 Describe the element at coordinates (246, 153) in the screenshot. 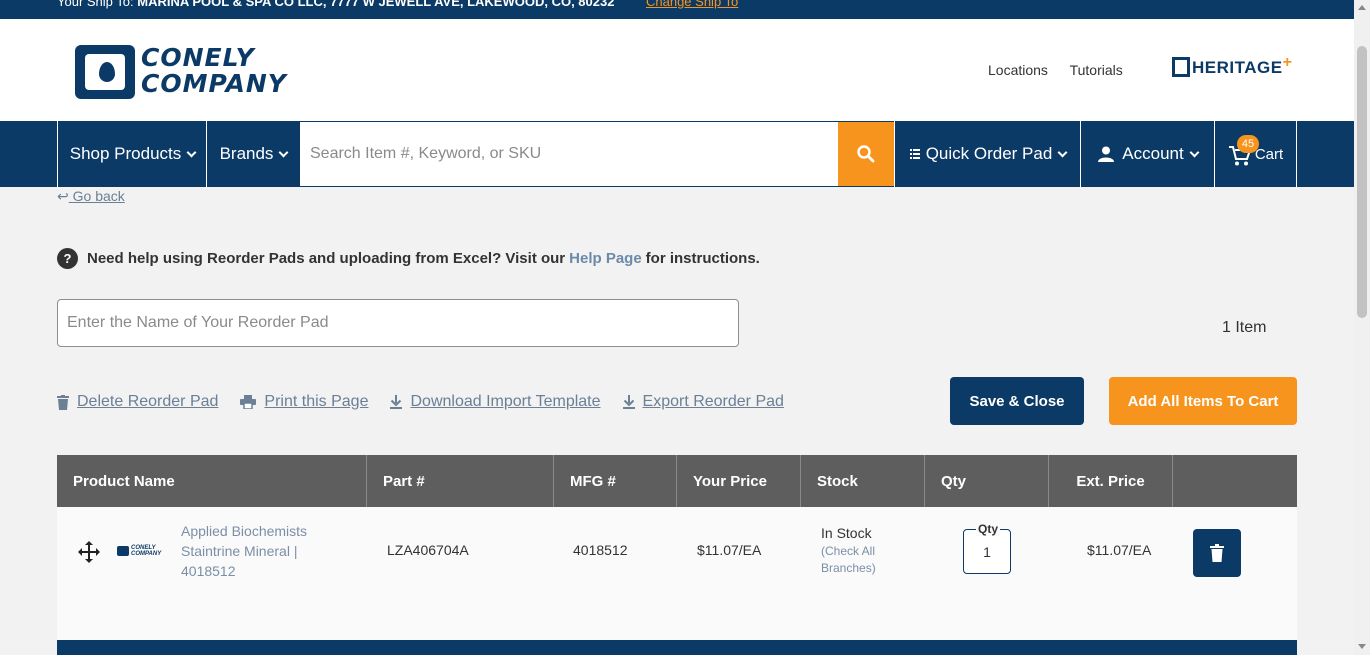

I see `brands-label: Brands` at that location.